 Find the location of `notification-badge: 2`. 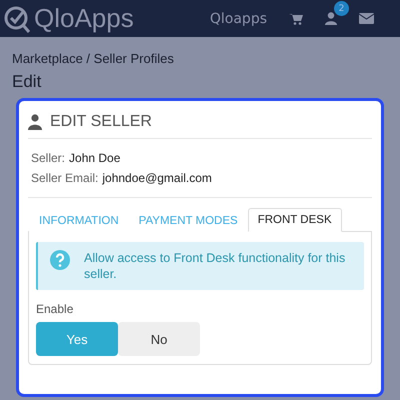

notification-badge: 2 is located at coordinates (341, 8).